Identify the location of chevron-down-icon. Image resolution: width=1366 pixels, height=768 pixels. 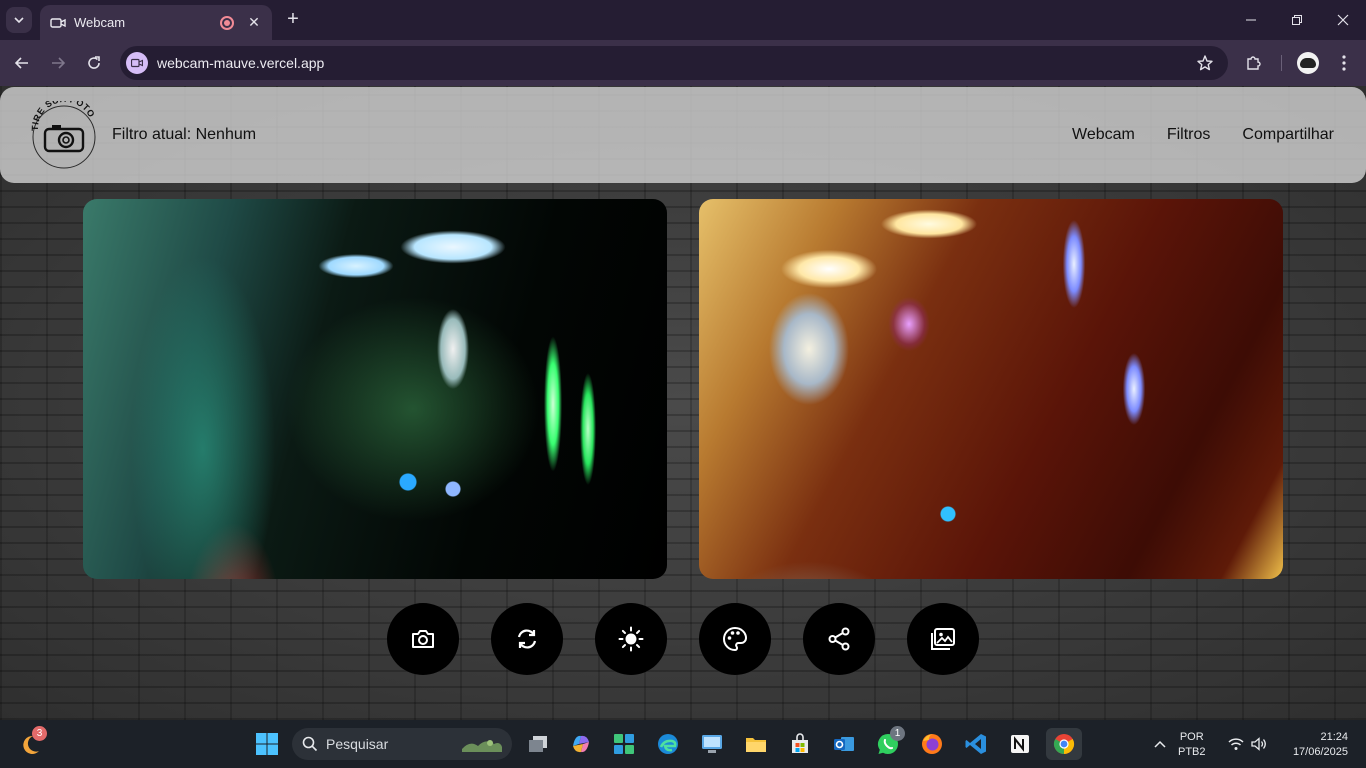
(19, 20).